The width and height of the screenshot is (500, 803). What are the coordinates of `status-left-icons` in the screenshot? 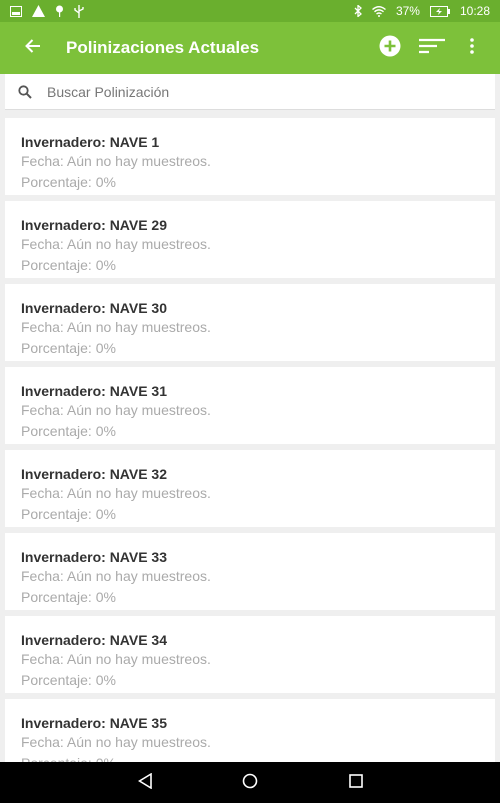 It's located at (47, 11).